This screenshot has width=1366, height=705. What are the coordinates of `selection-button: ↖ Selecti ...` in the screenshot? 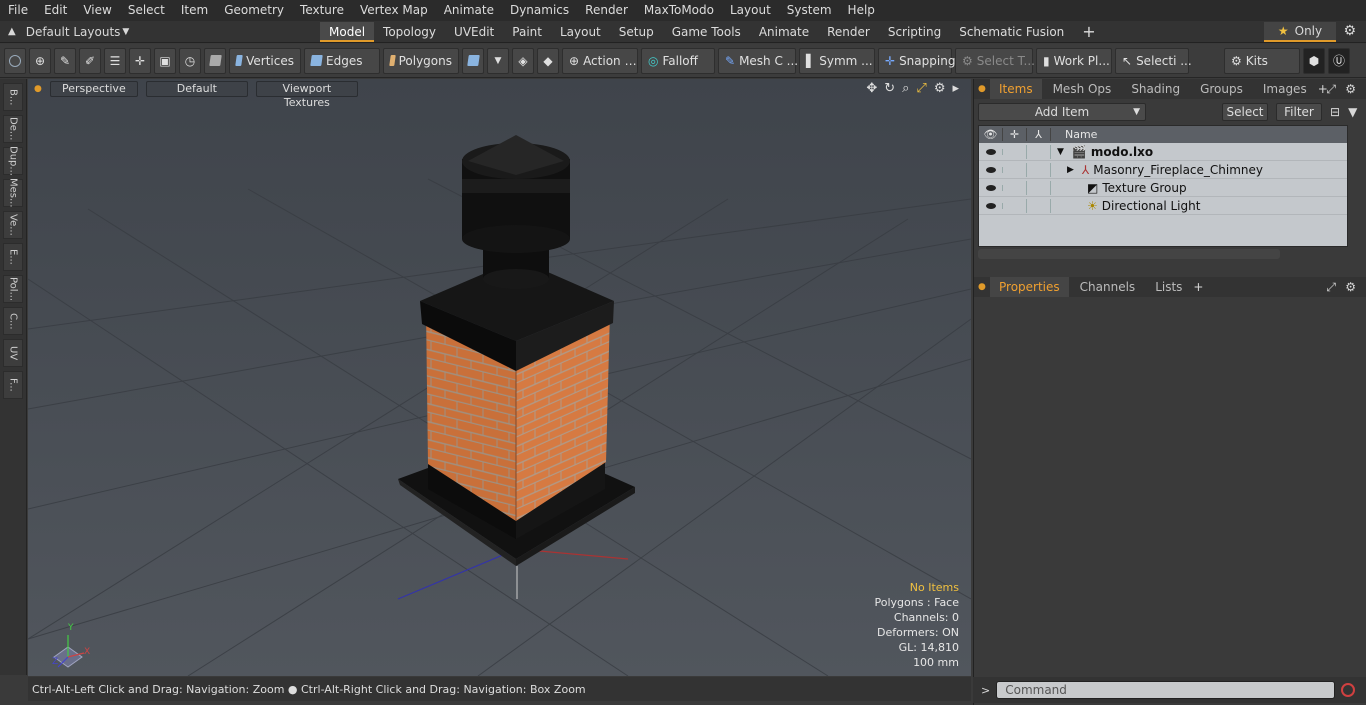 It's located at (1153, 60).